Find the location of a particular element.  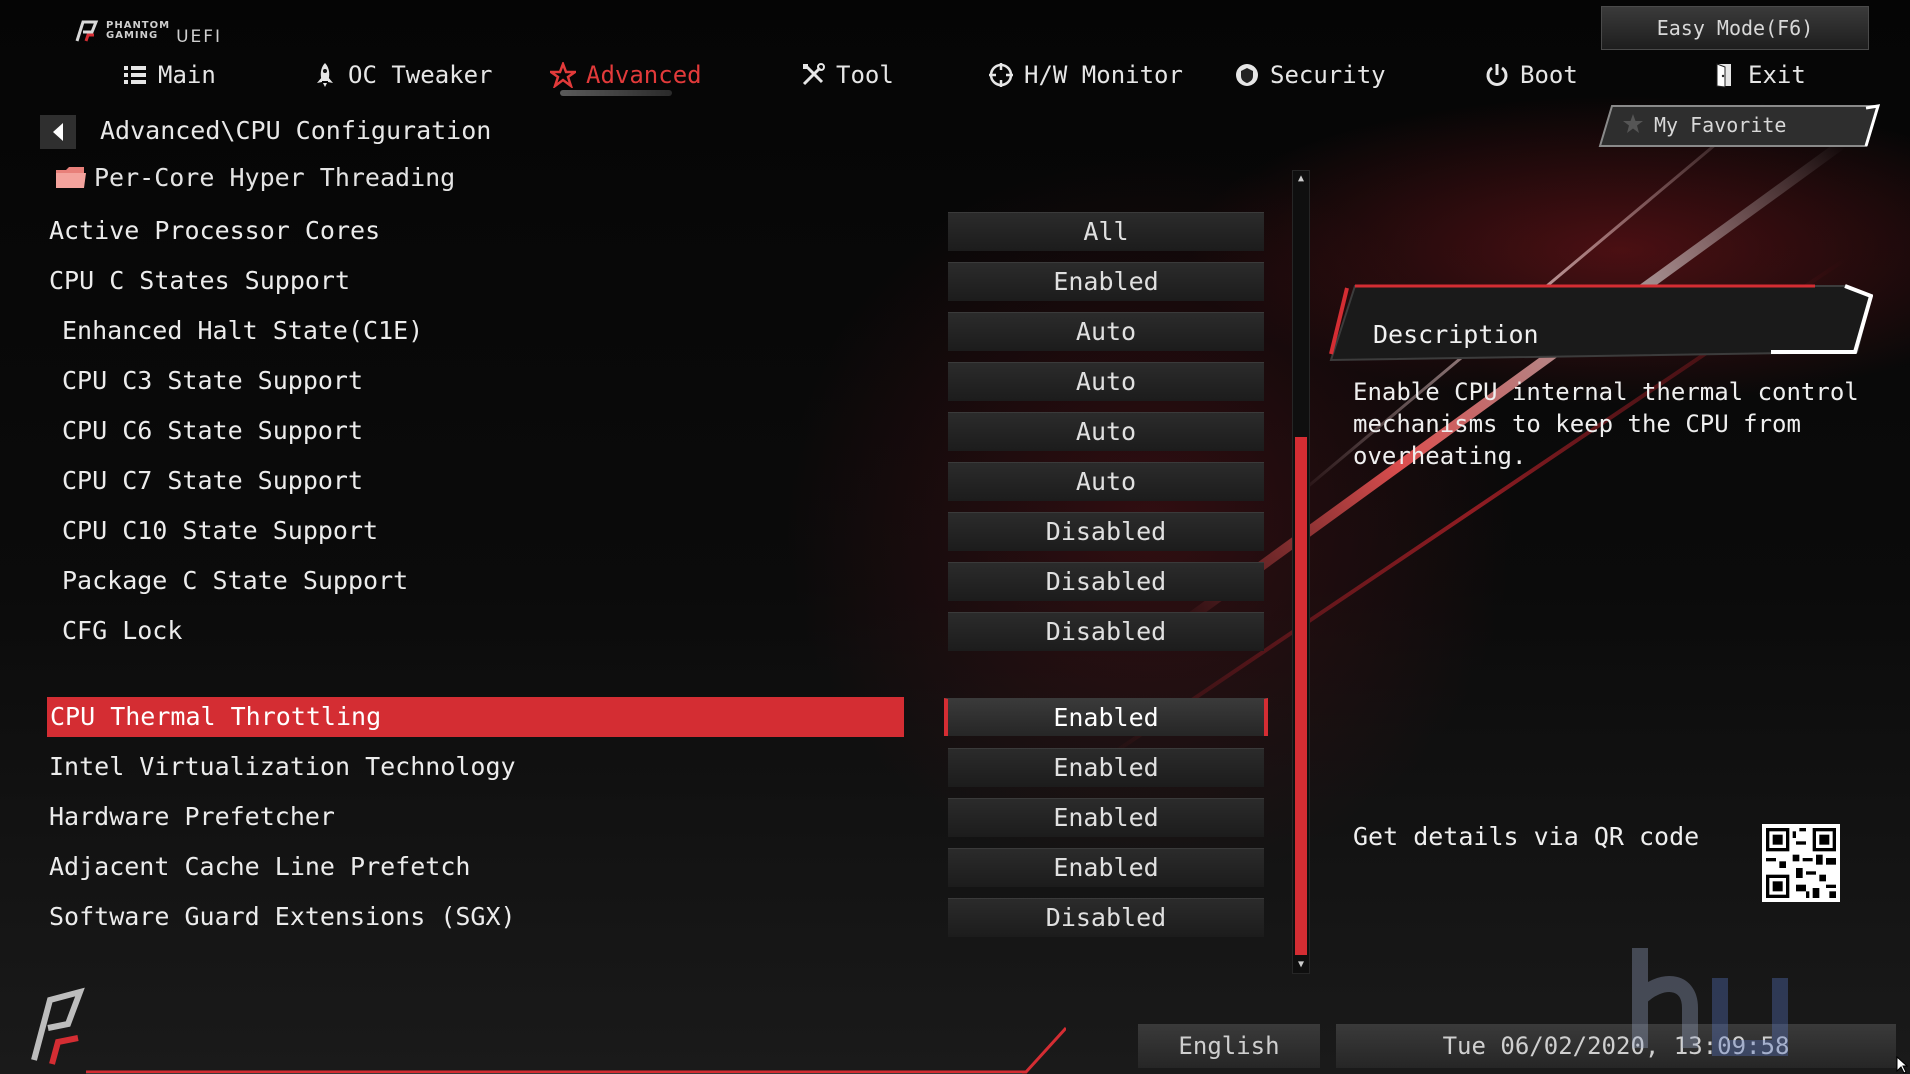

system-datetime: Tue 06/02/2020, 13:09:58 is located at coordinates (1616, 1046).